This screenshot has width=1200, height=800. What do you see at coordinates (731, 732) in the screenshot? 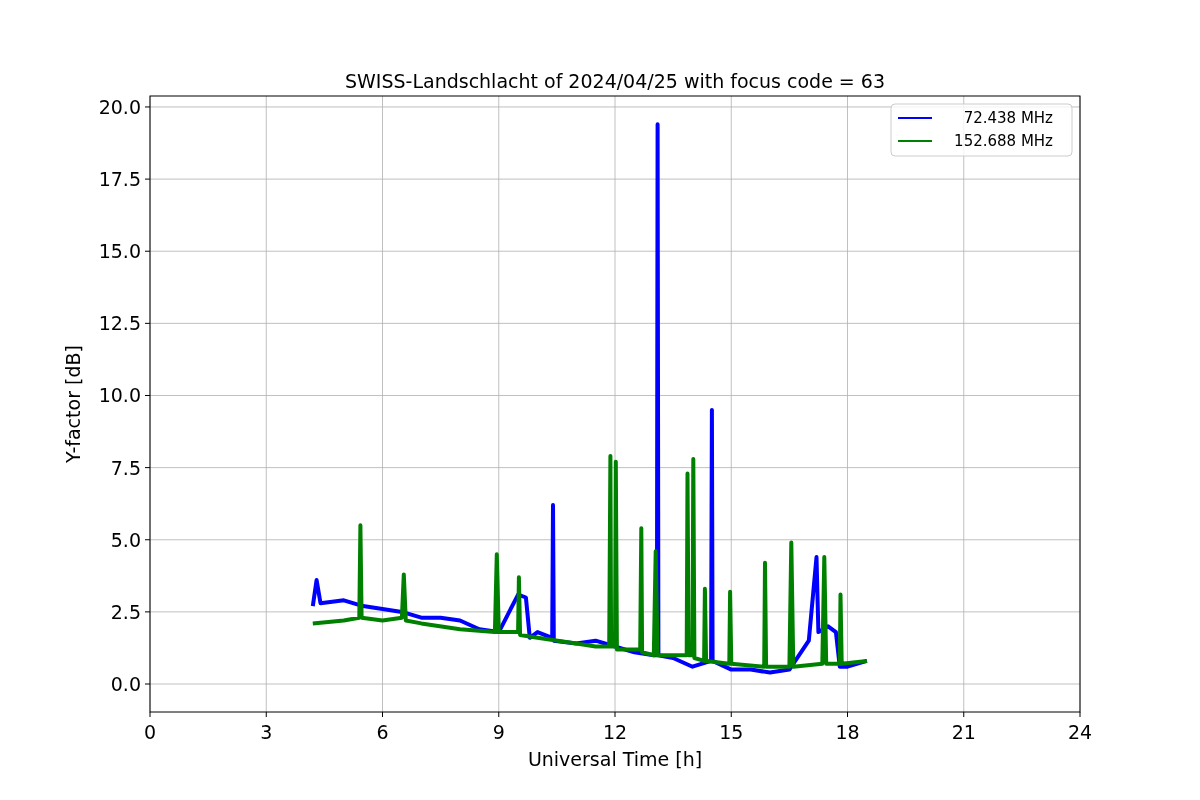
I see `x-tick-label: 15` at bounding box center [731, 732].